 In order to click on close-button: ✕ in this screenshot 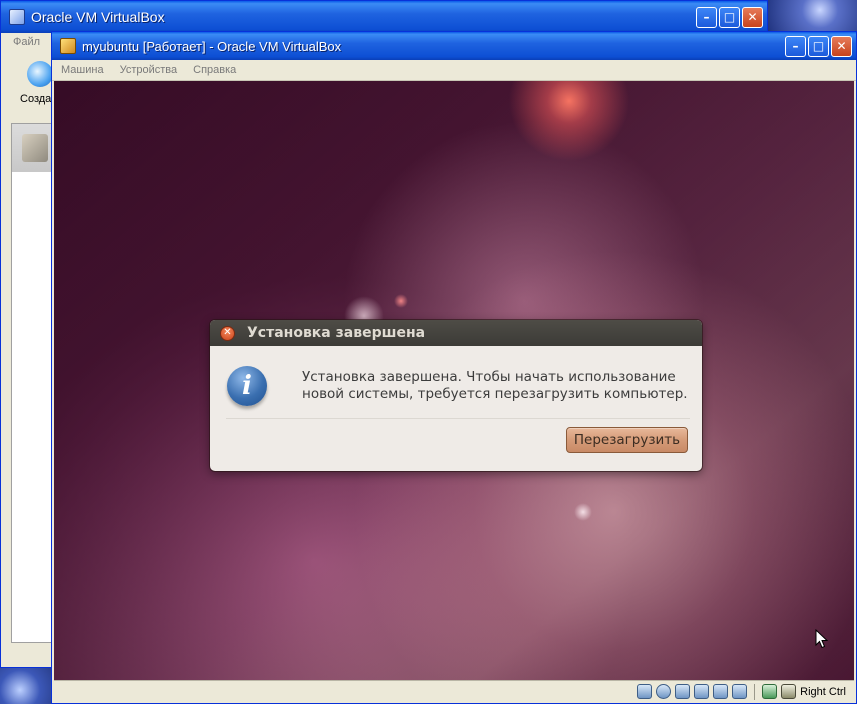, I will do `click(752, 17)`.